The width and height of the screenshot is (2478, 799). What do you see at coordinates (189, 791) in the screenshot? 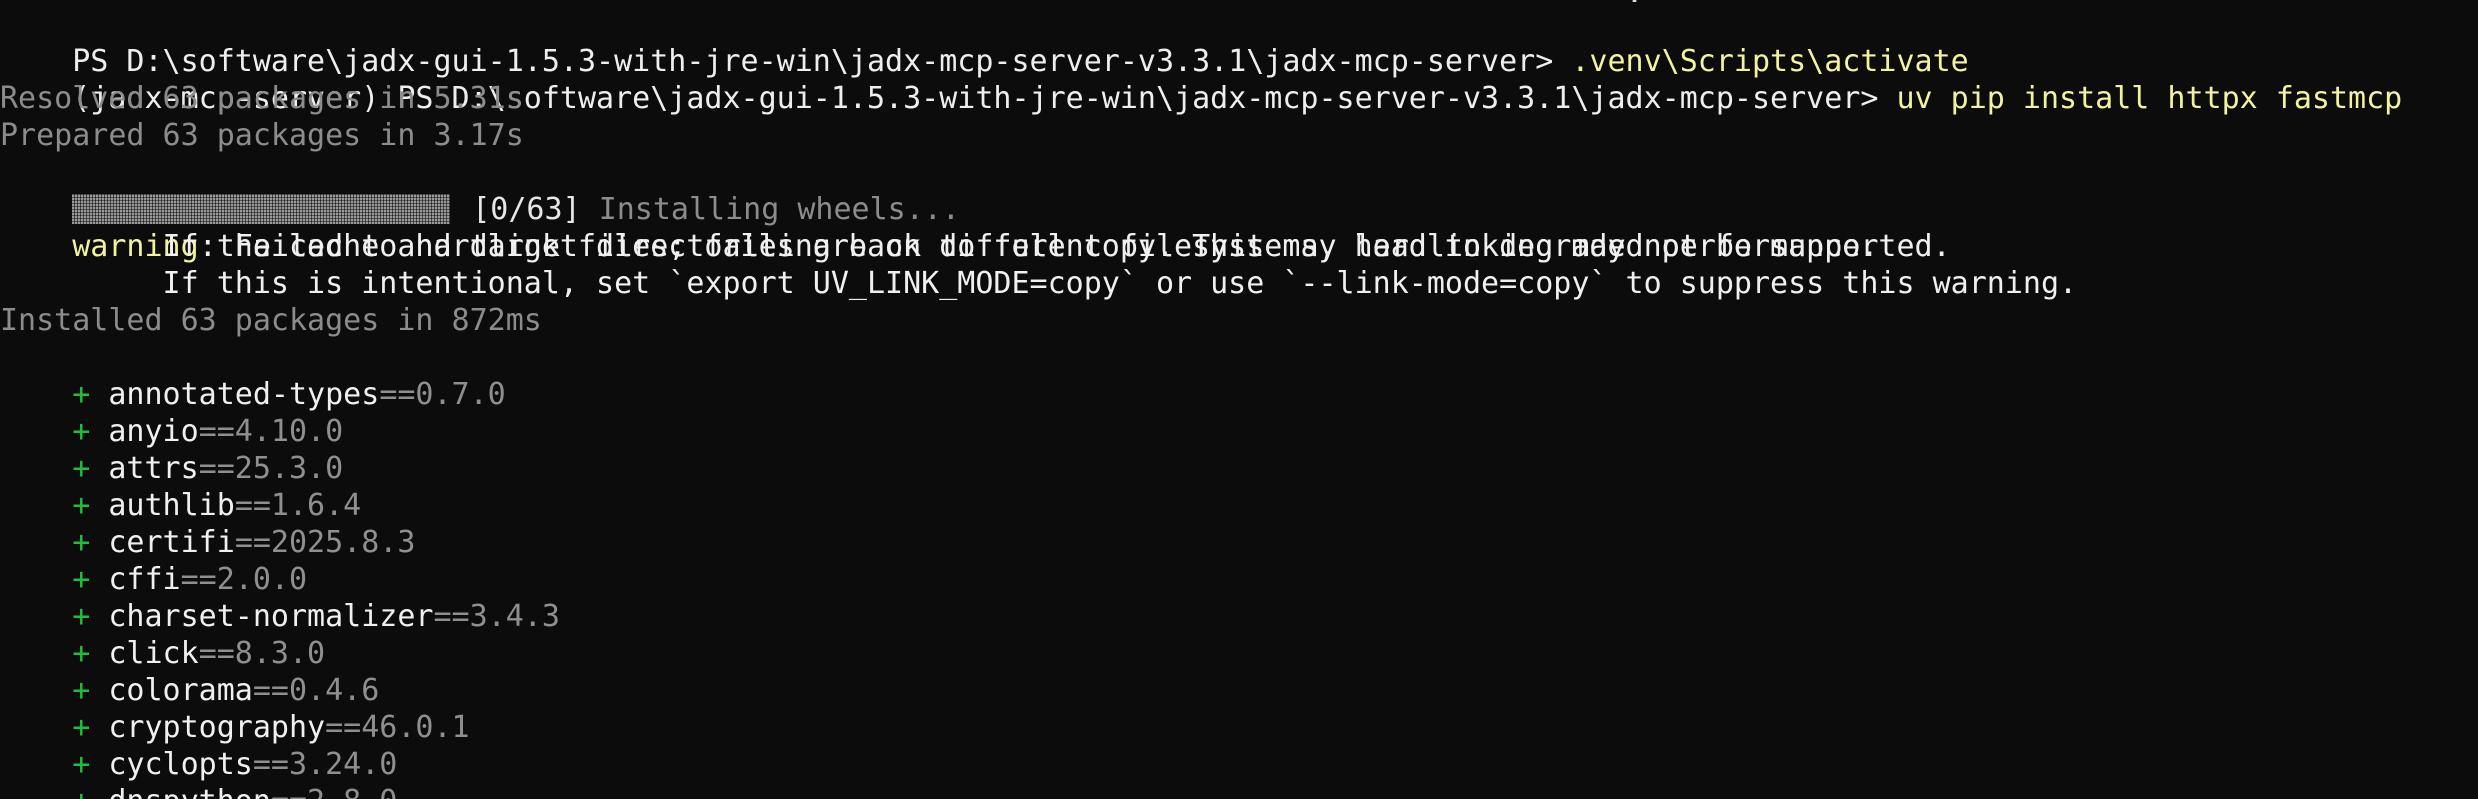
I see `package-name: dnspython` at bounding box center [189, 791].